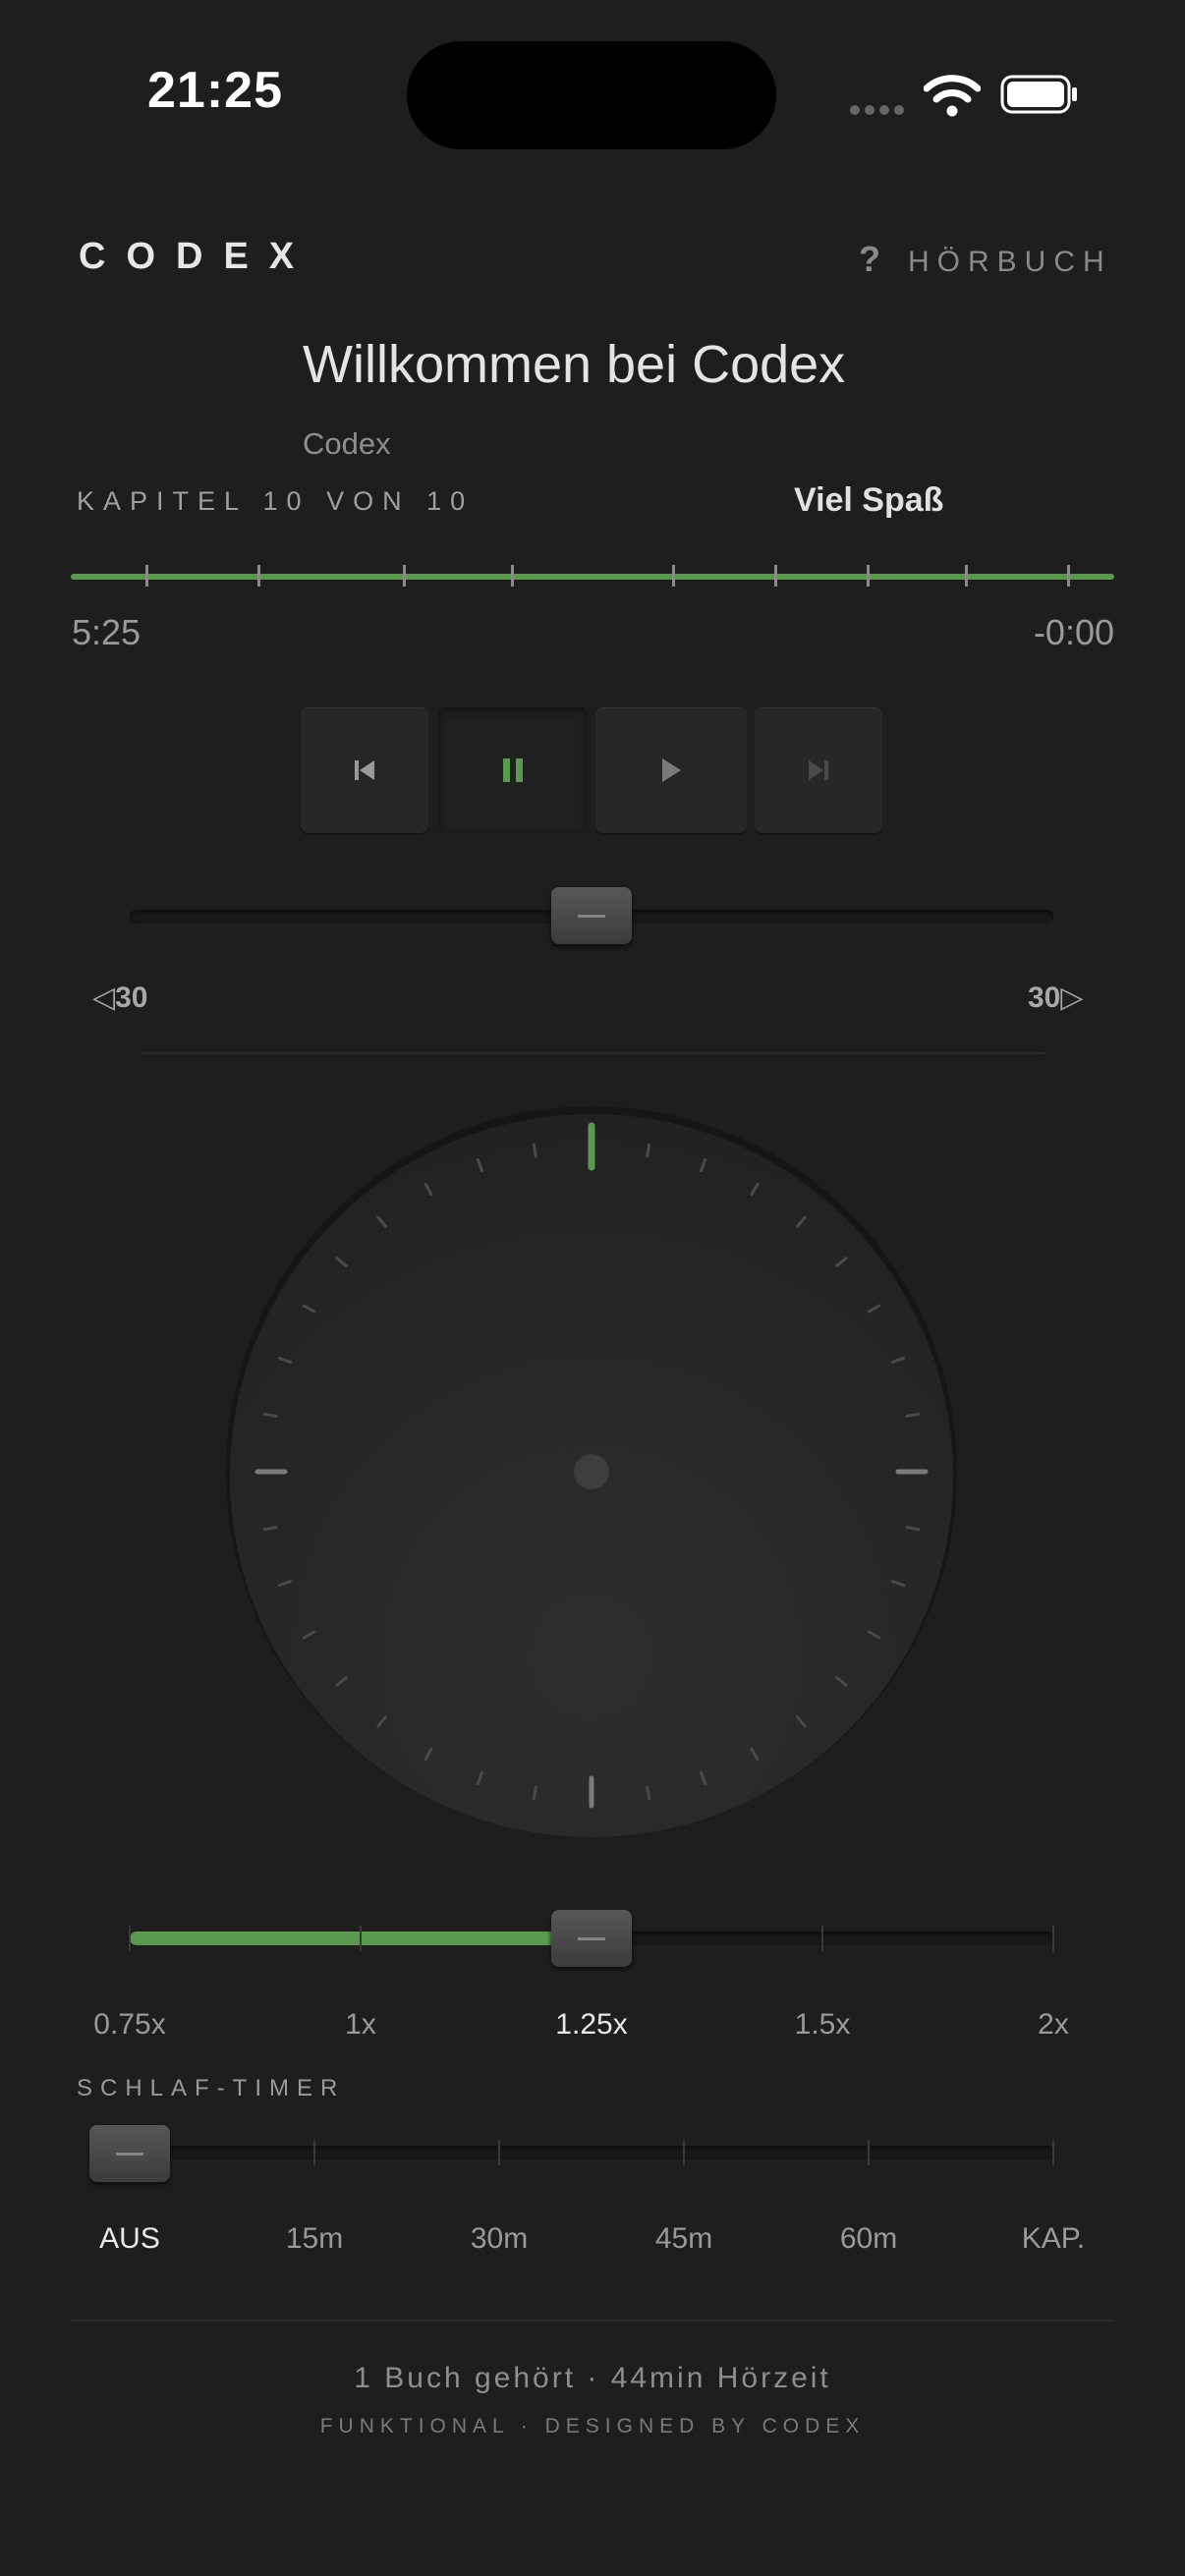 The image size is (1185, 2576). Describe the element at coordinates (869, 2239) in the screenshot. I see `sleep-timer-option: 60m` at that location.